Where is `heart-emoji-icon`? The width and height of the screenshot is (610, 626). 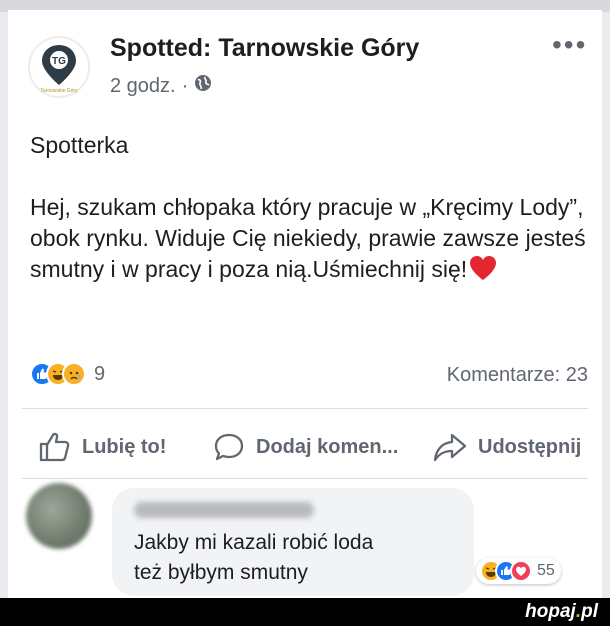
heart-emoji-icon is located at coordinates (483, 272).